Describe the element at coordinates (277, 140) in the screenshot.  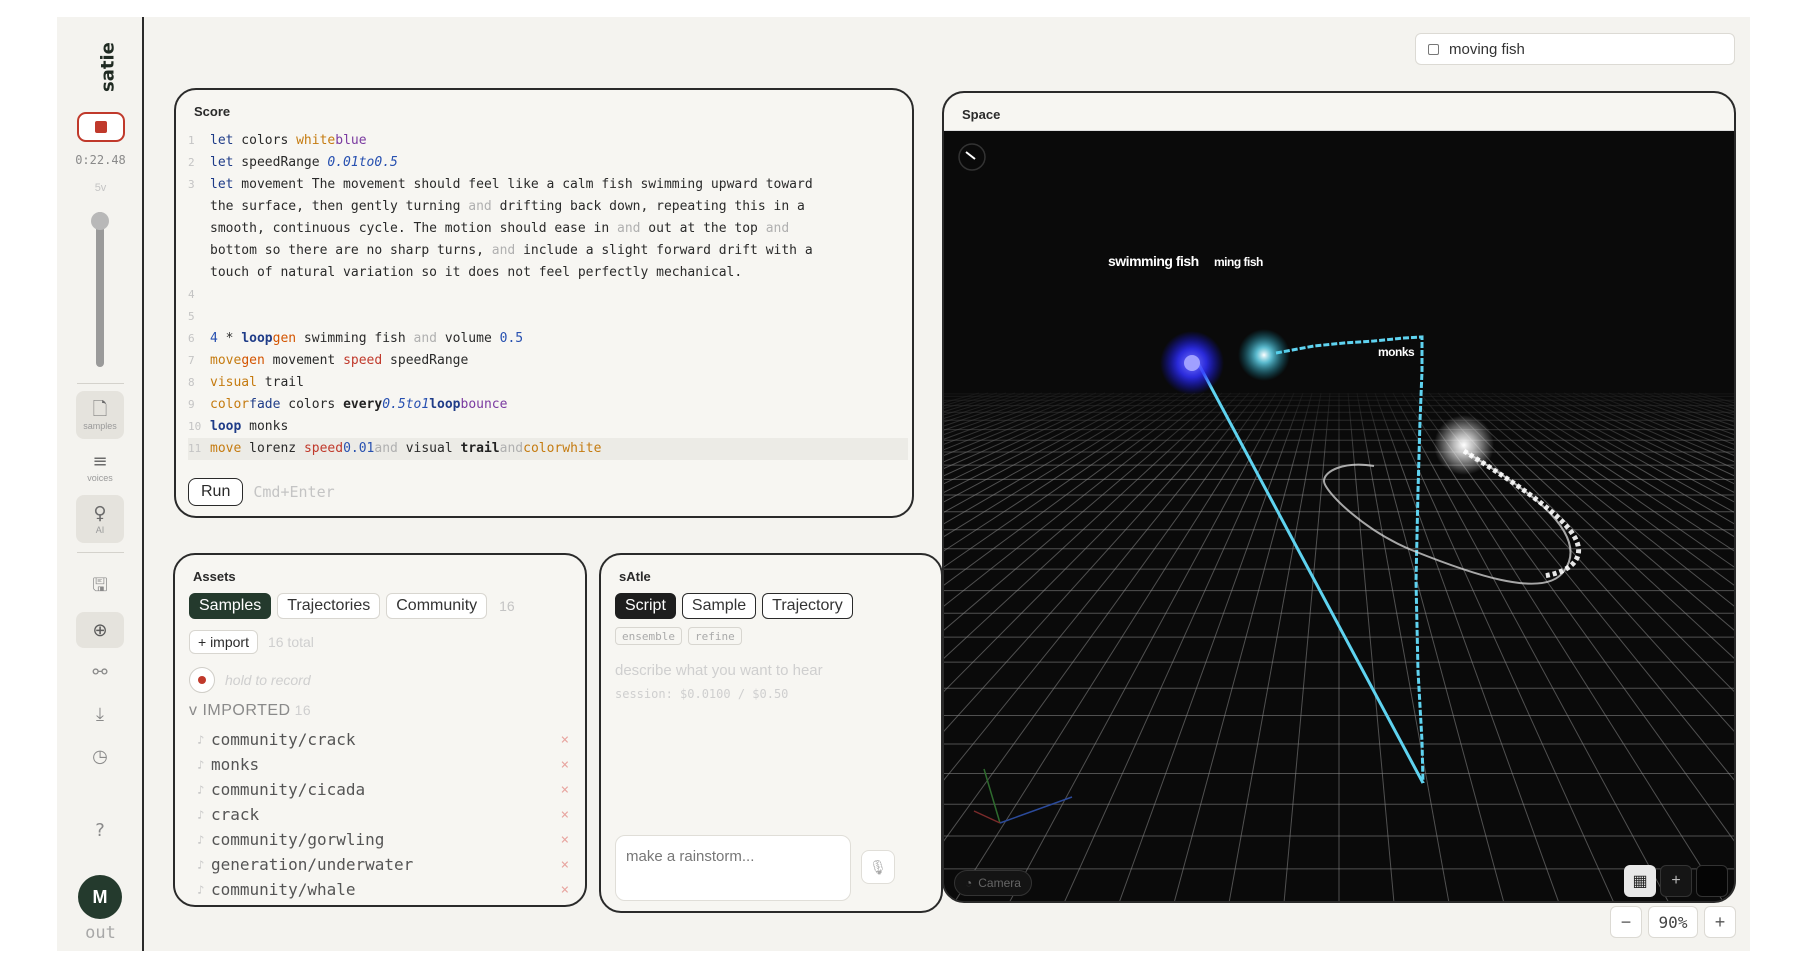
I see `code-line: 1 let colors white blue` at that location.